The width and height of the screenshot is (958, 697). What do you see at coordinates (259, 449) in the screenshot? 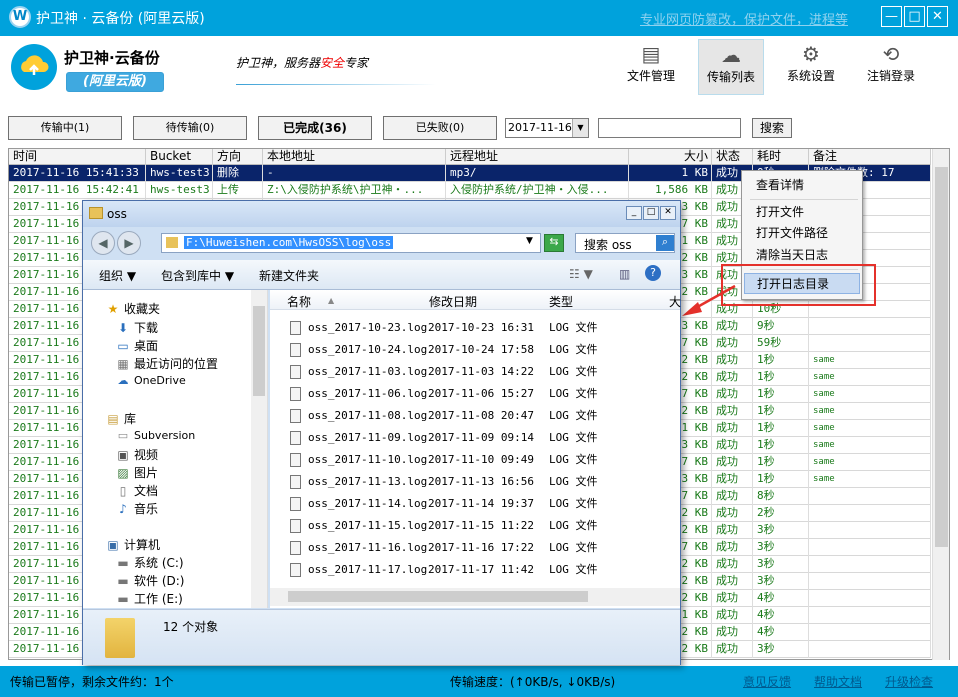
I see `nav-scrollbar` at bounding box center [259, 449].